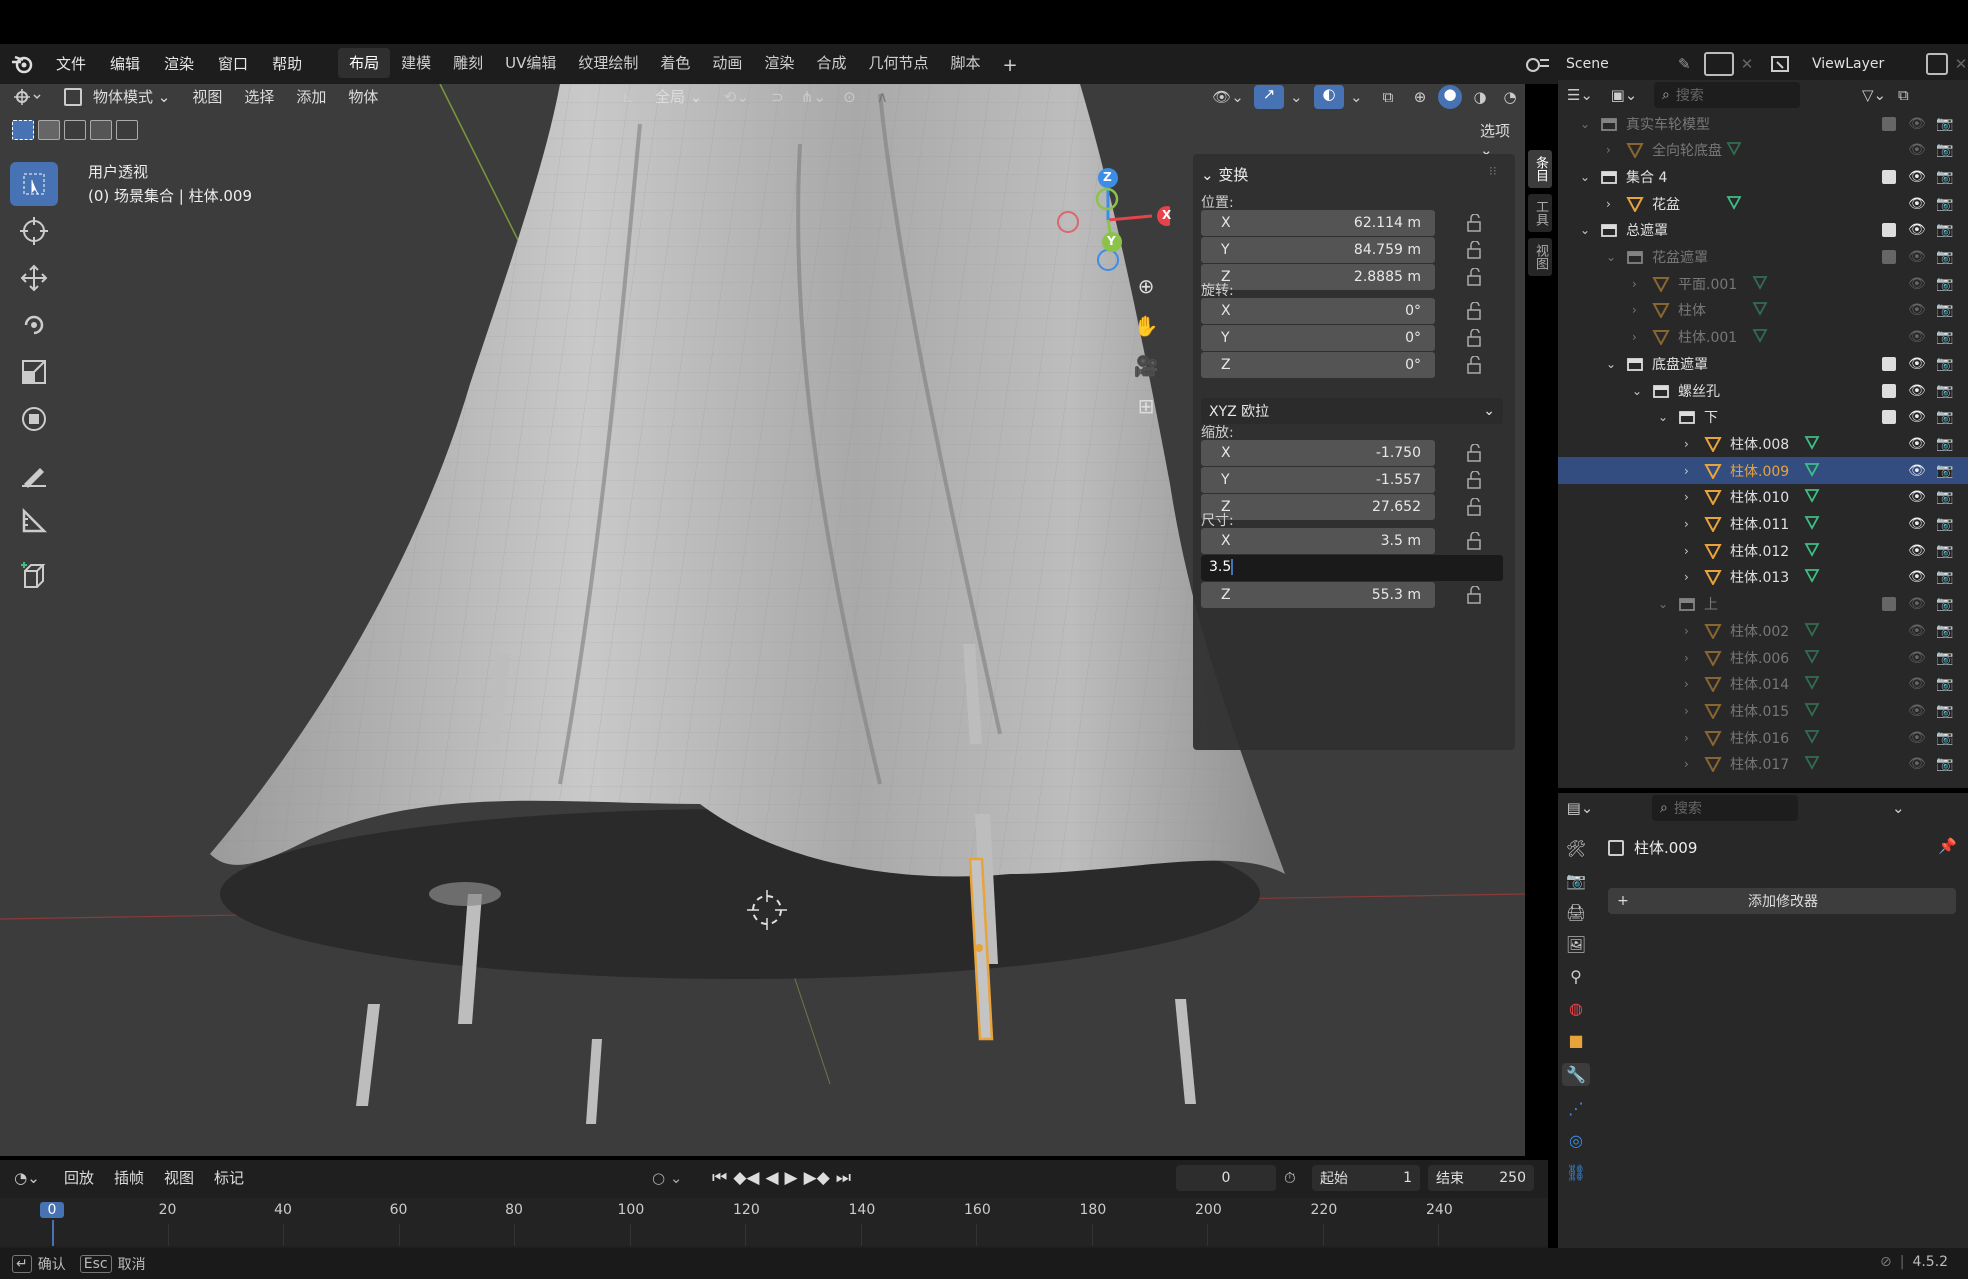 The image size is (1968, 1279). Describe the element at coordinates (75, 130) in the screenshot. I see `select-subtract-icon` at that location.